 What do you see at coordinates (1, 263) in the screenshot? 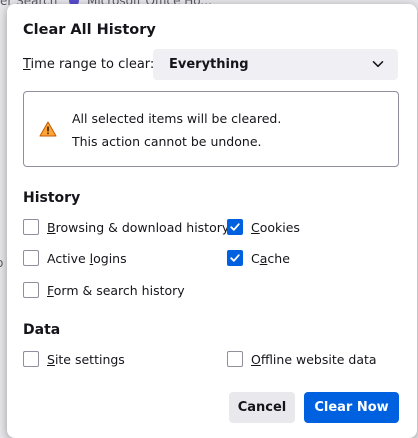
I see `background-text-fragment: o` at bounding box center [1, 263].